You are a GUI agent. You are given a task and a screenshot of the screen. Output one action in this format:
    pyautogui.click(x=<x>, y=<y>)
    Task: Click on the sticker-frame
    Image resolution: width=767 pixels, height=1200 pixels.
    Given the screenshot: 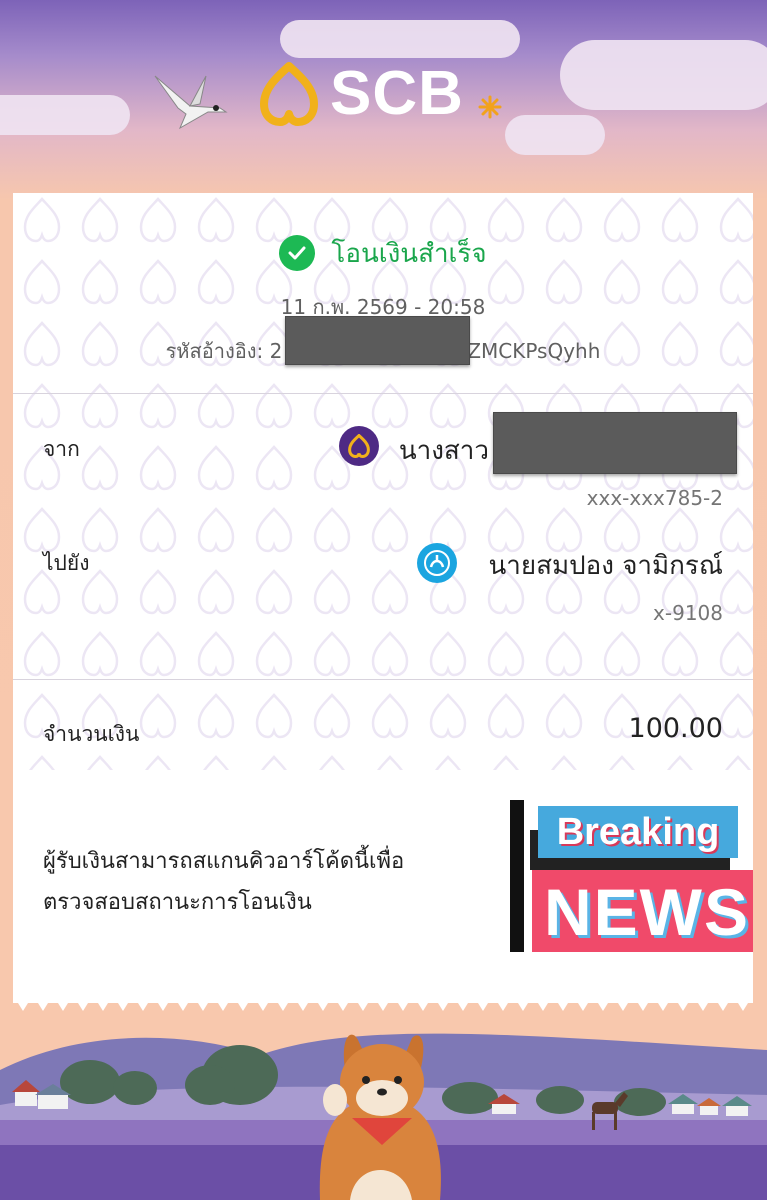 What is the action you would take?
    pyautogui.click(x=517, y=876)
    